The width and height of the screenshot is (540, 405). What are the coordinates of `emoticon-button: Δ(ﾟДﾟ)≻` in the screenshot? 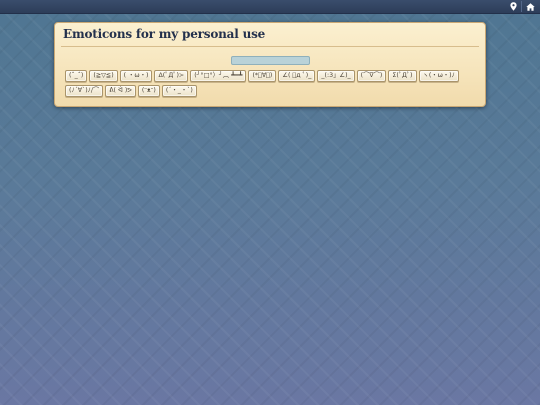 It's located at (171, 76).